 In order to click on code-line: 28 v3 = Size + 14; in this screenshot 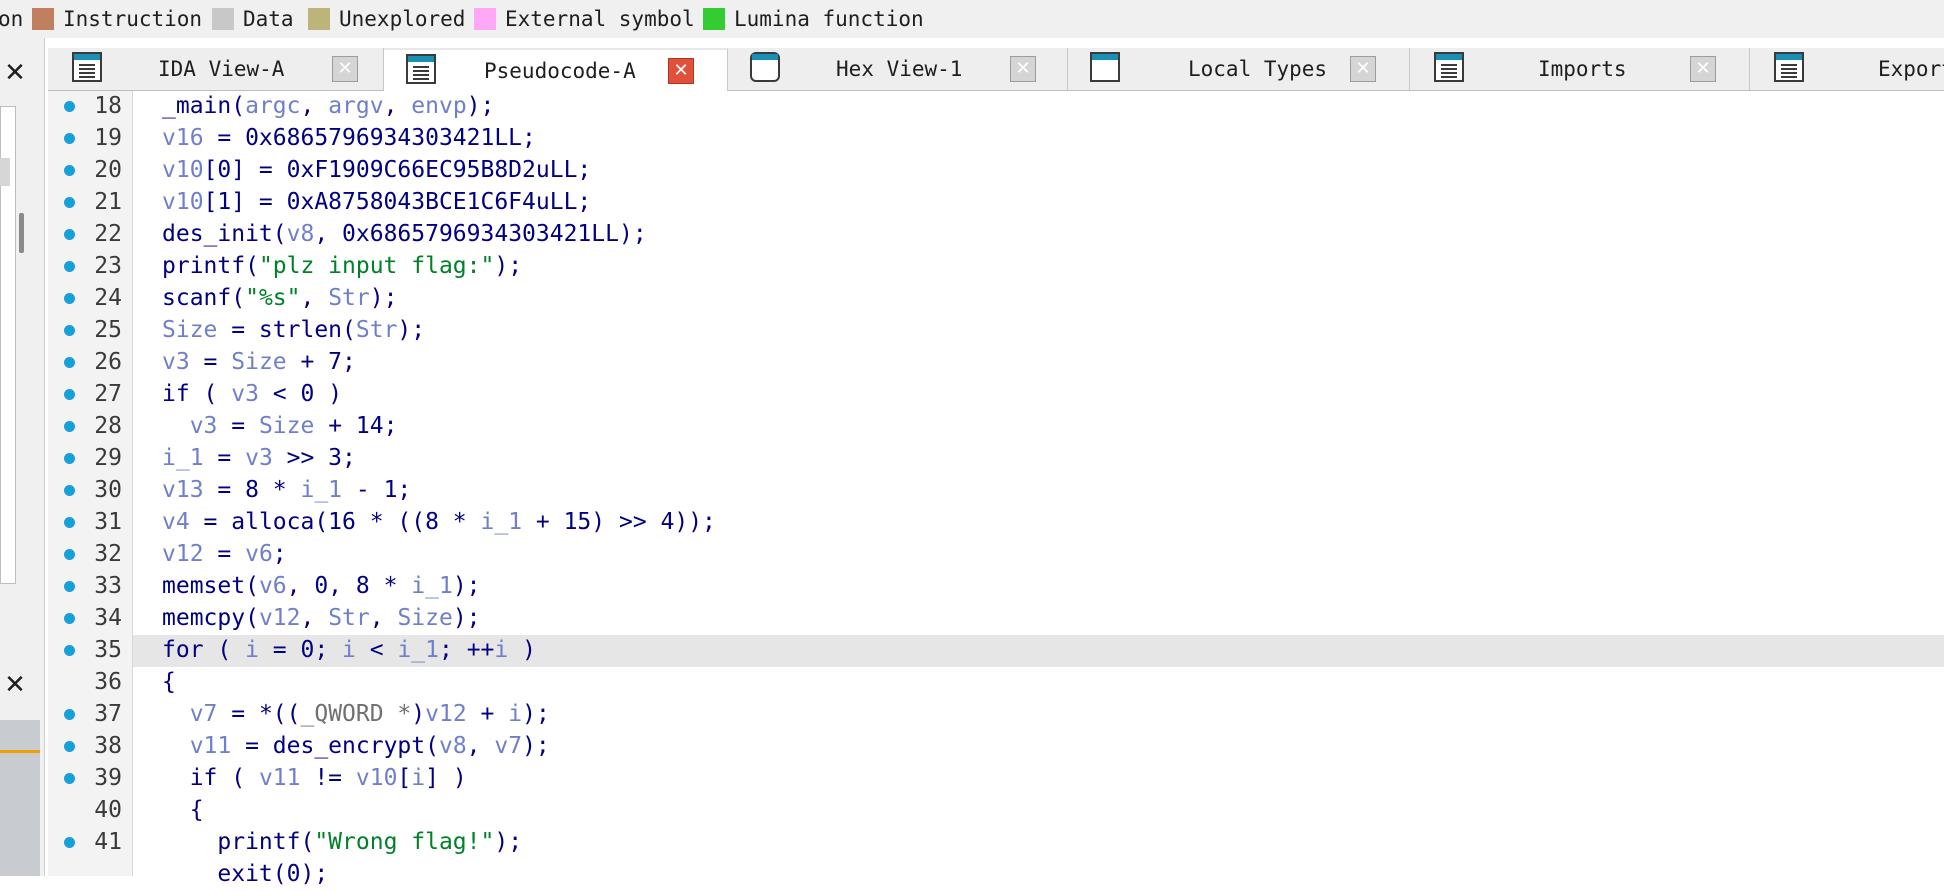, I will do `click(996, 427)`.